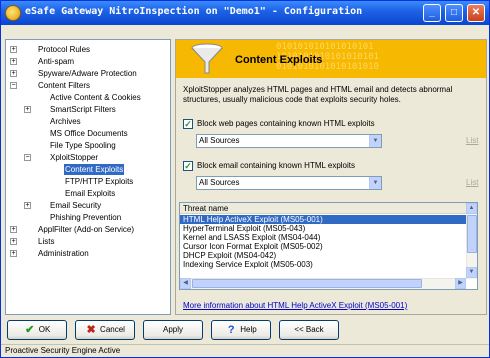 The image size is (490, 358). Describe the element at coordinates (95, 97) in the screenshot. I see `tree-item-label: Active Content & Cookies` at that location.